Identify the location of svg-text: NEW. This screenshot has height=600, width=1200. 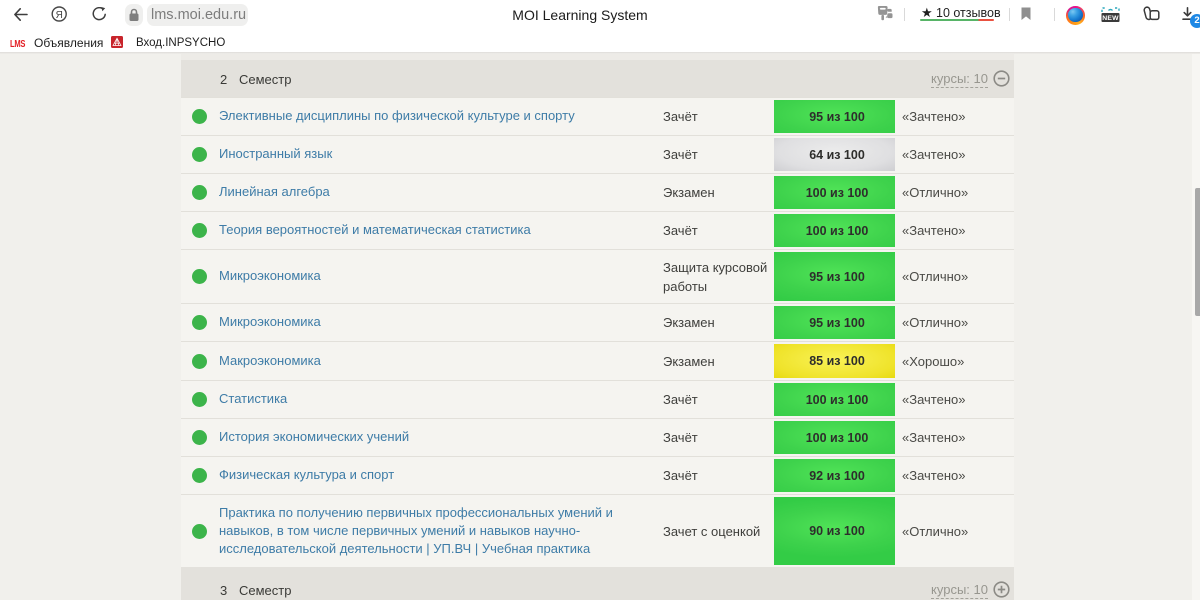
(1110, 18).